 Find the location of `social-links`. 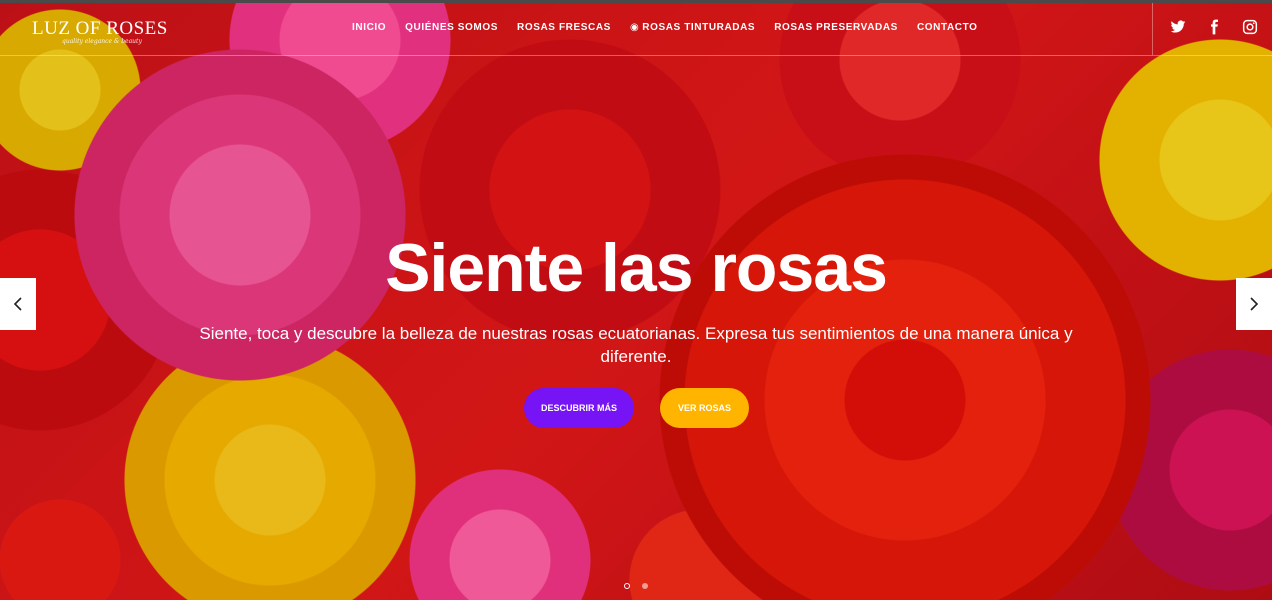

social-links is located at coordinates (1214, 27).